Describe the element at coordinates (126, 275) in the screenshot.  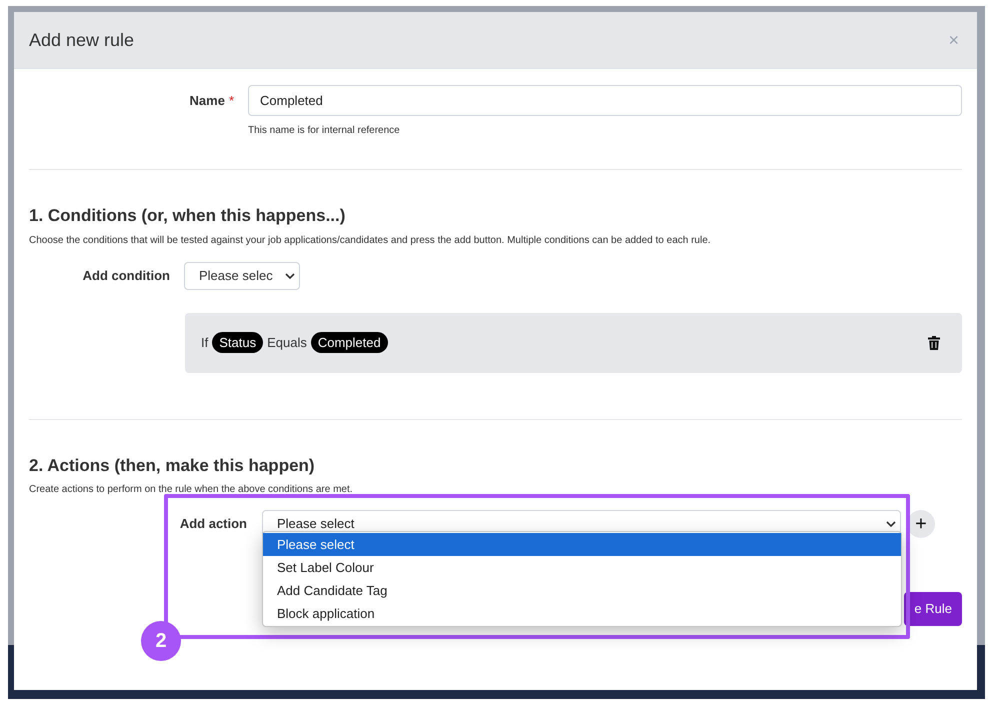
I see `field-label: Add condition` at that location.